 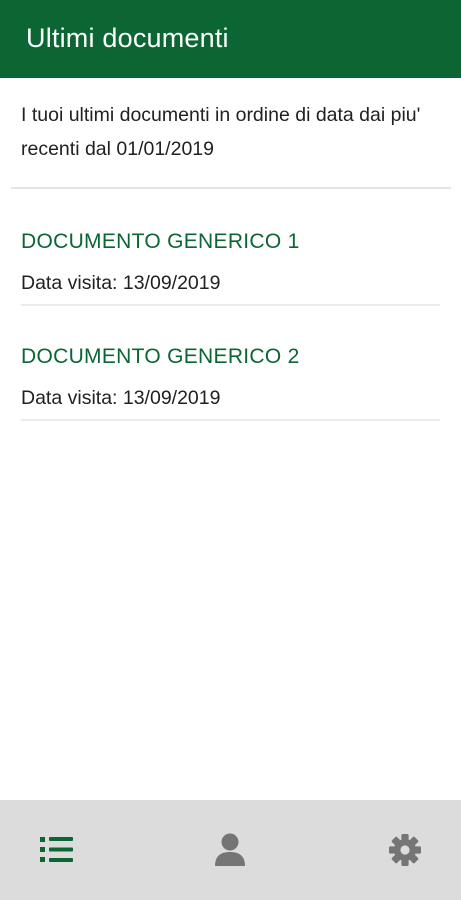 I want to click on document-title: DOCUMENTO GENERICO 1, so click(x=160, y=242).